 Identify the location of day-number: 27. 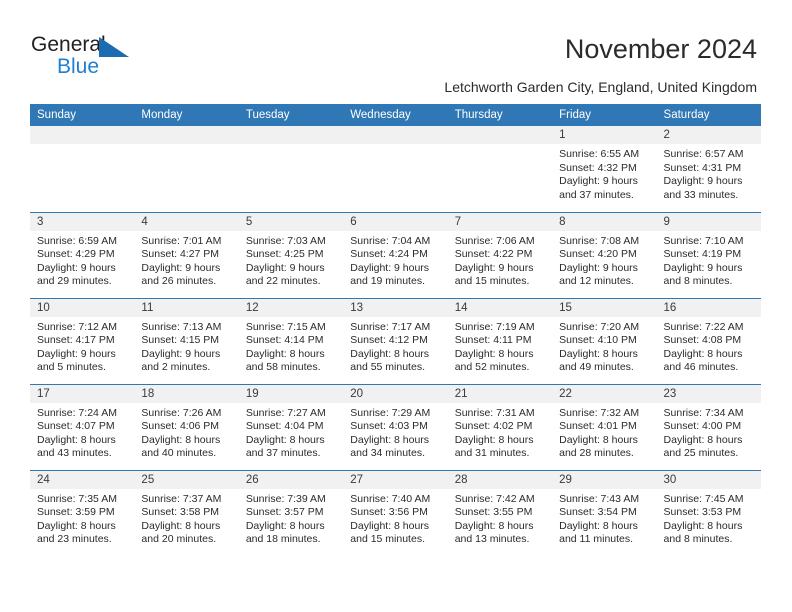
(395, 479).